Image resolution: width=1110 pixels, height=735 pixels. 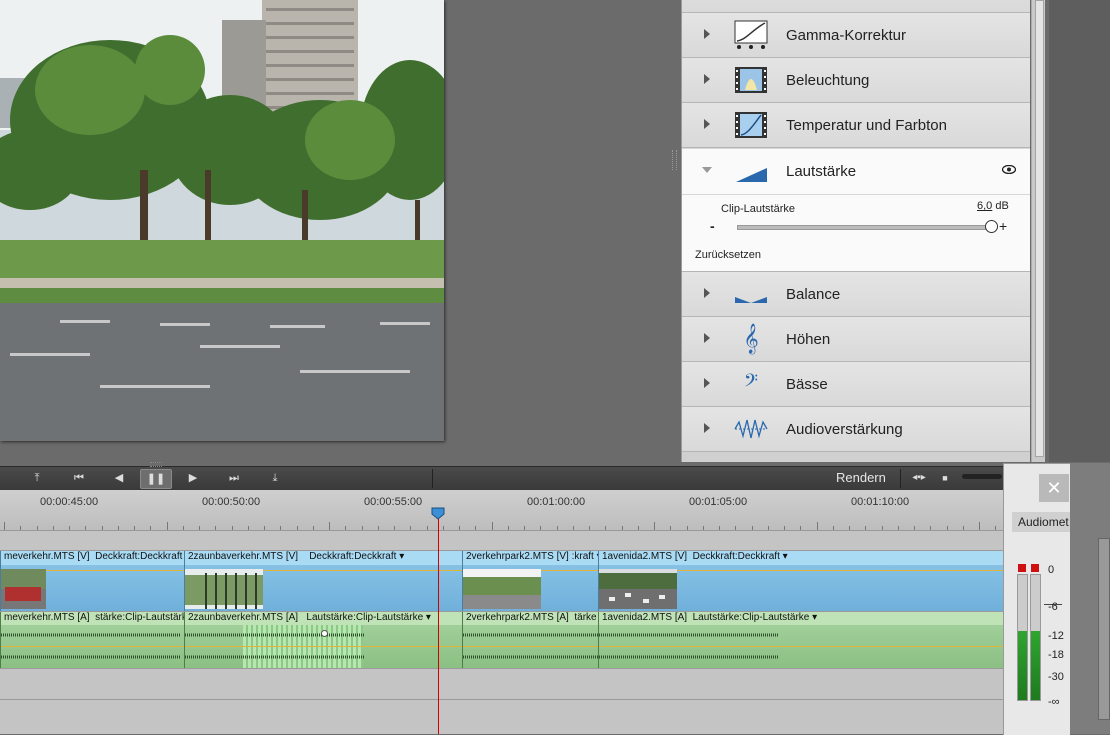 What do you see at coordinates (991, 226) in the screenshot?
I see `volume-slider-knob` at bounding box center [991, 226].